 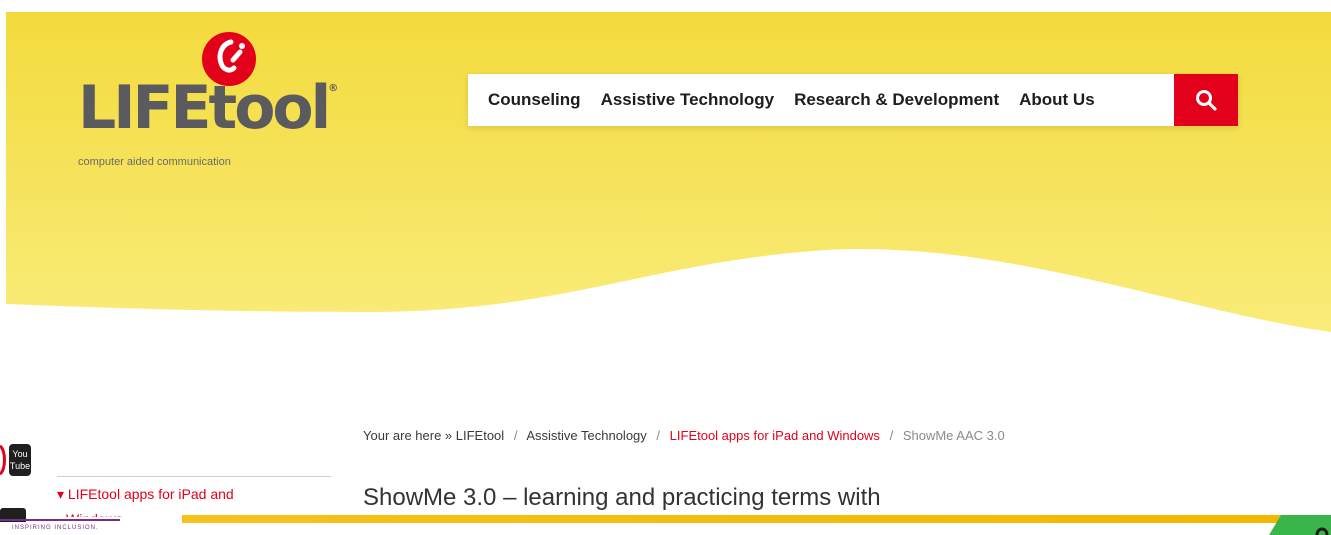 I want to click on youtube-icon-graphic: You Tube, so click(x=15, y=460).